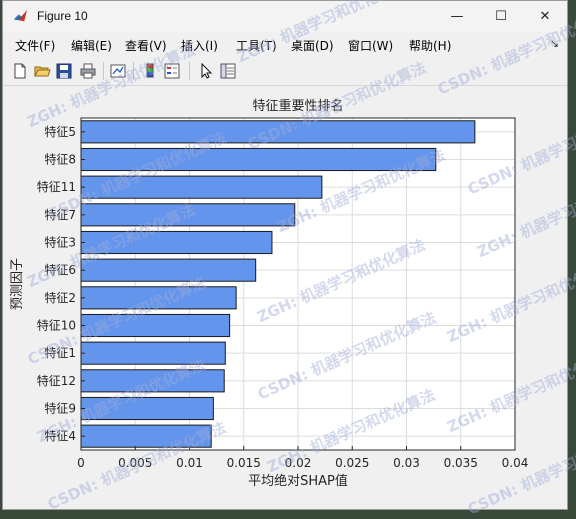  I want to click on menu-view: 查看(V), so click(146, 45).